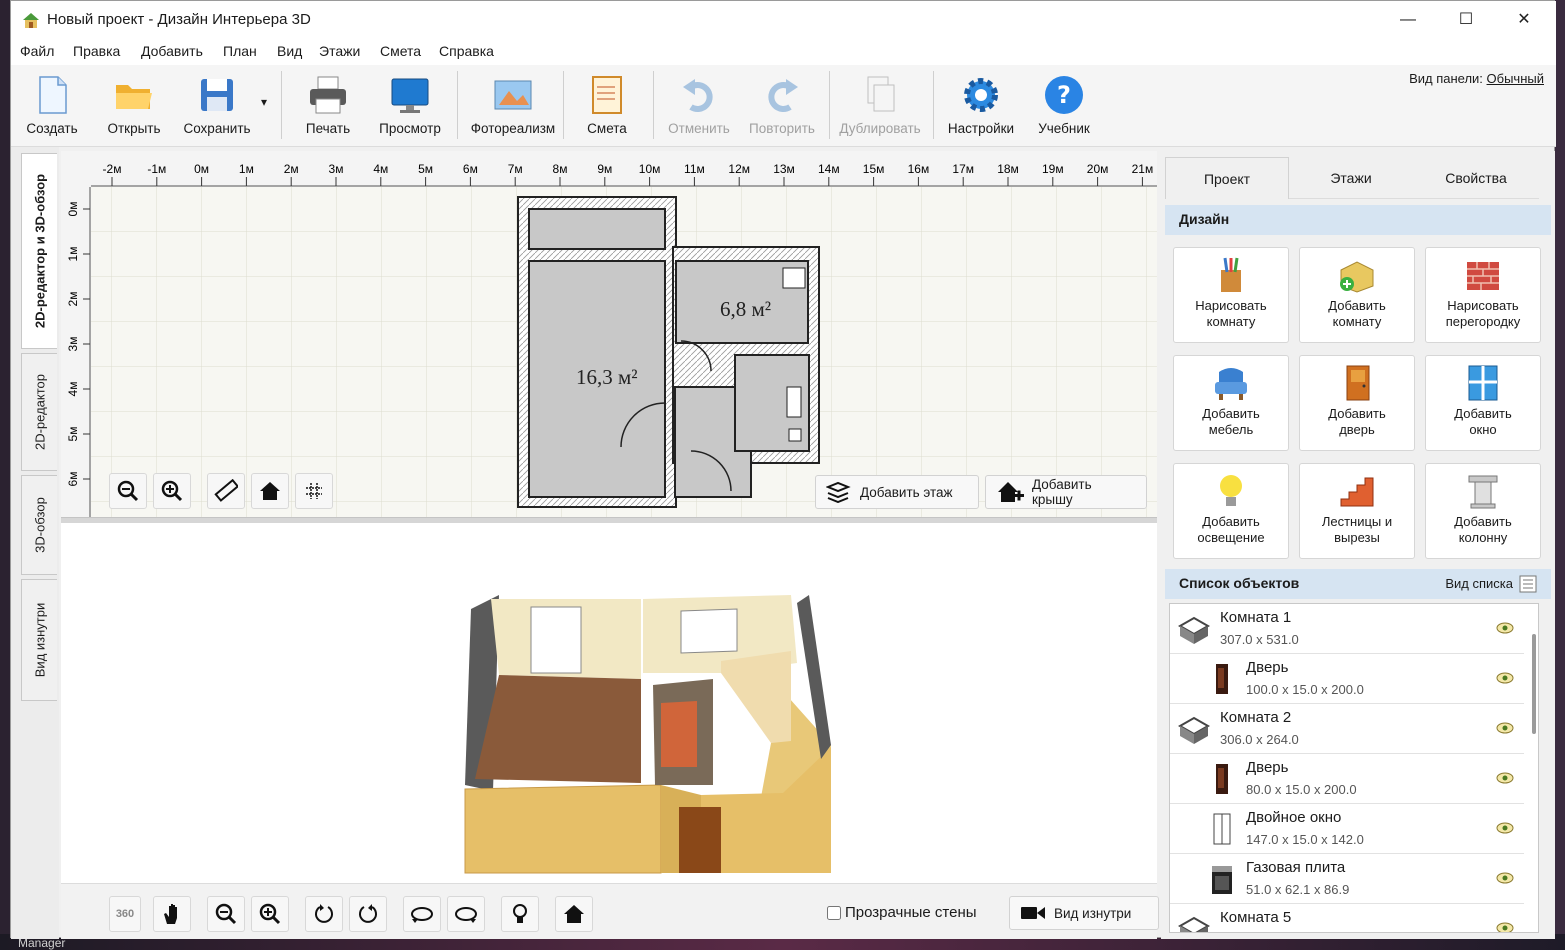 Image resolution: width=1565 pixels, height=950 pixels. Describe the element at coordinates (1064, 105) in the screenshot. I see `tutorial-button: ? Учебник` at that location.